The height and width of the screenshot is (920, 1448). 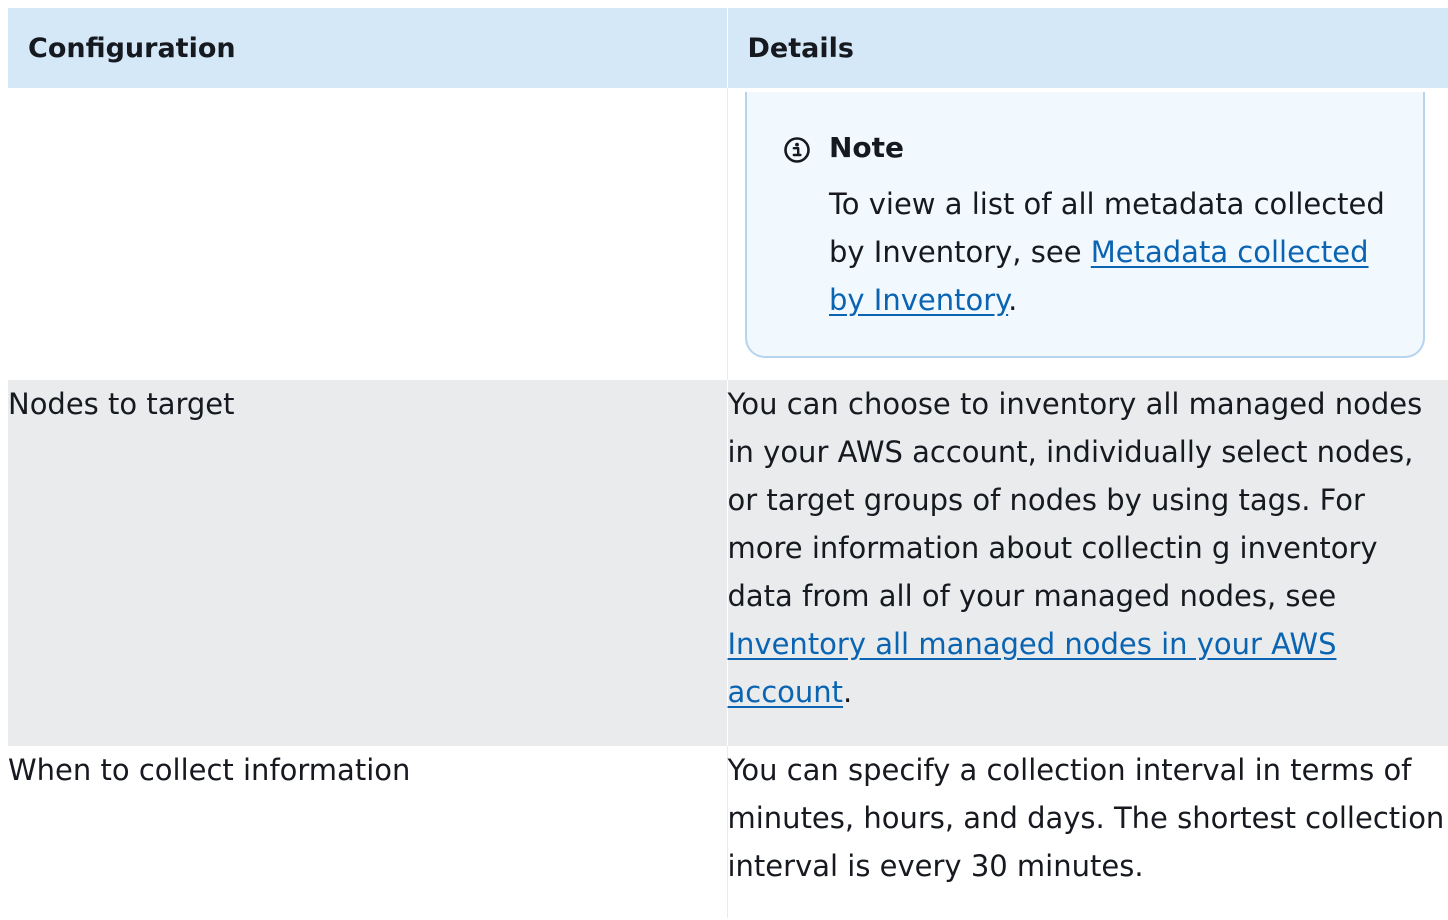 What do you see at coordinates (1013, 300) in the screenshot?
I see `note-text-end: .` at bounding box center [1013, 300].